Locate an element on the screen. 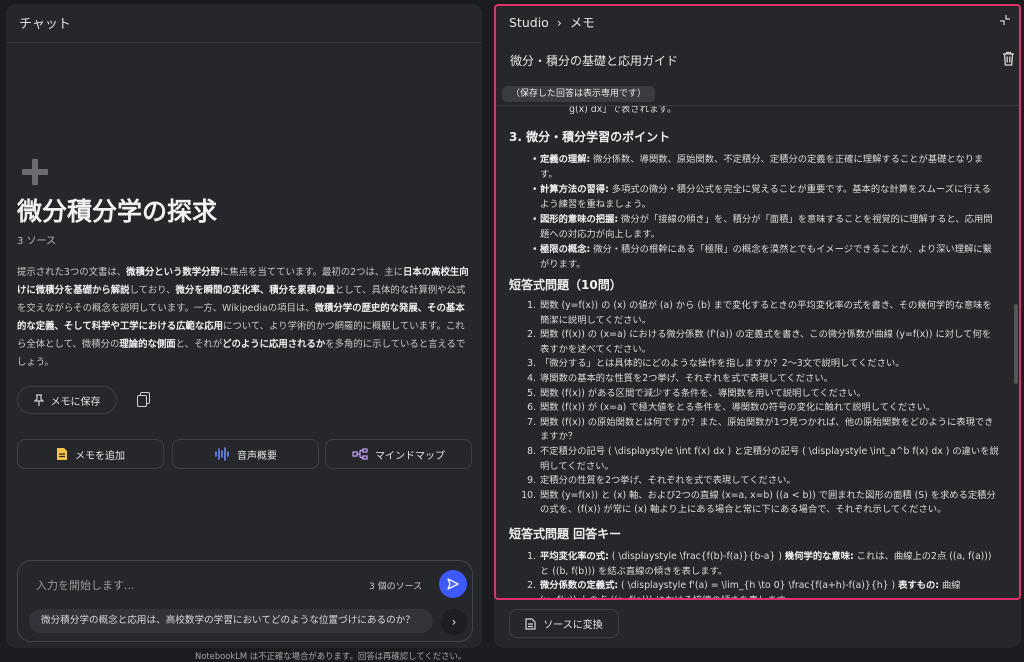  item-number: 8. is located at coordinates (531, 451).